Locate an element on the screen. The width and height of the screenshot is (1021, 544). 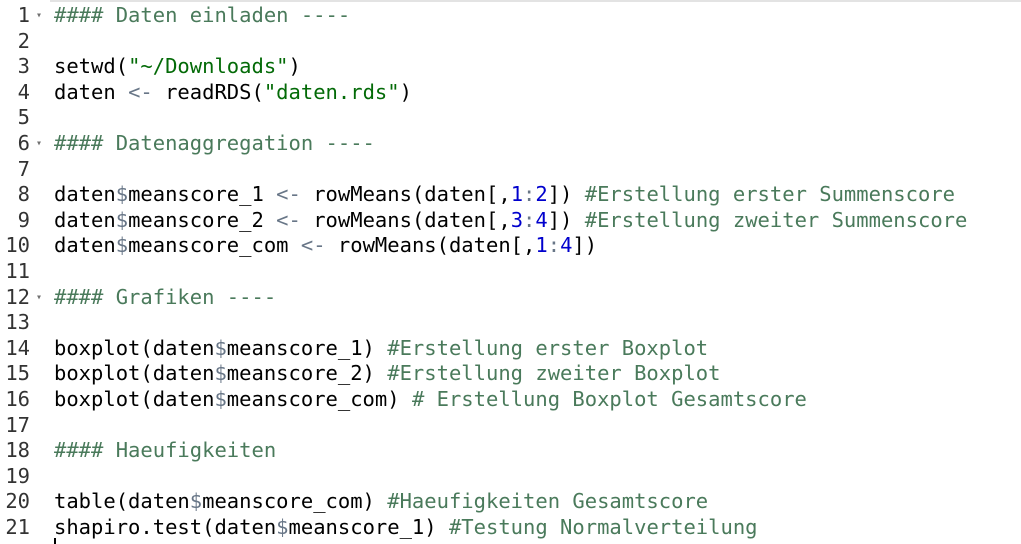
code-comment: #Haeufigkeiten Gesamtscore is located at coordinates (548, 501).